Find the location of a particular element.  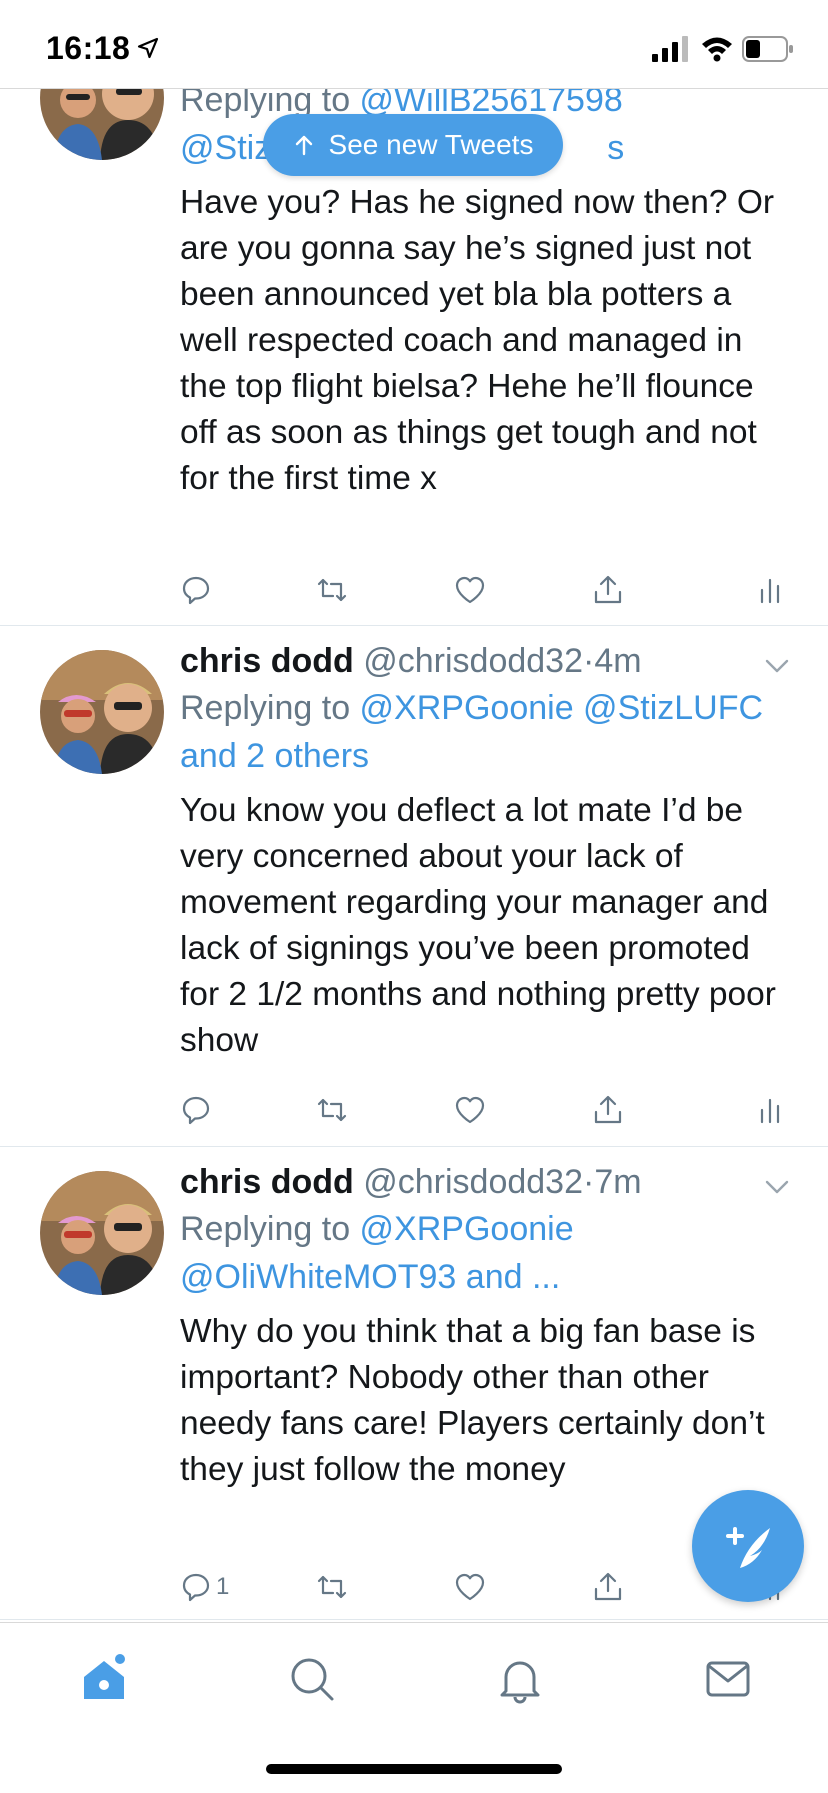

tab-search is located at coordinates (312, 1679).